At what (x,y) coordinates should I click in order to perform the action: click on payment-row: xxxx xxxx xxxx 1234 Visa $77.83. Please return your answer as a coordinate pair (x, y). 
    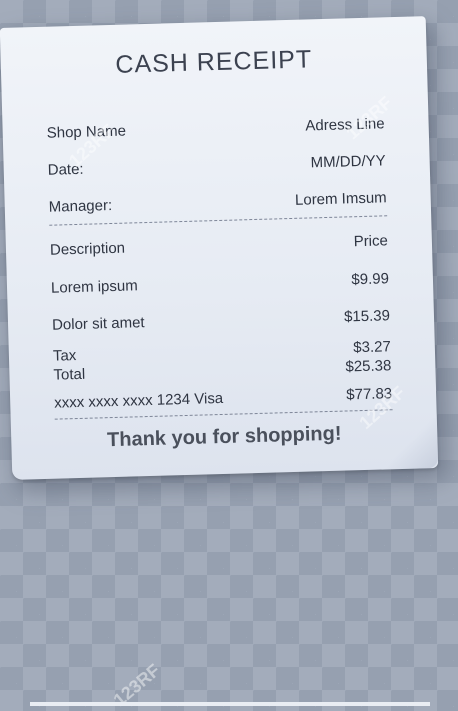
    Looking at the image, I should click on (223, 398).